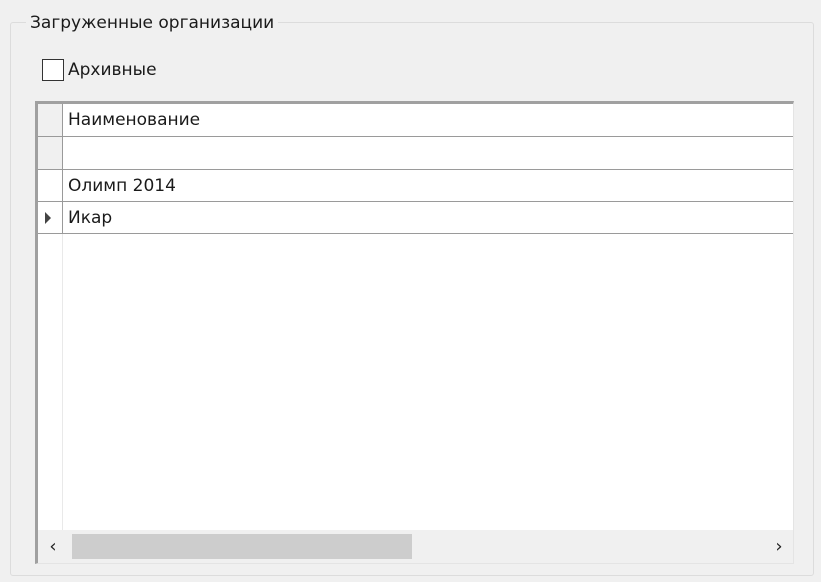 This screenshot has height=582, width=821. What do you see at coordinates (778, 546) in the screenshot?
I see `scroll-right-icon: ›` at bounding box center [778, 546].